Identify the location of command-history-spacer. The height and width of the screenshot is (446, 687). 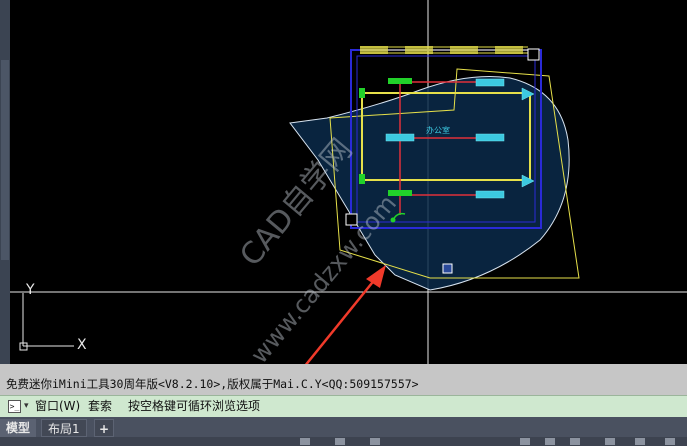
(343, 368).